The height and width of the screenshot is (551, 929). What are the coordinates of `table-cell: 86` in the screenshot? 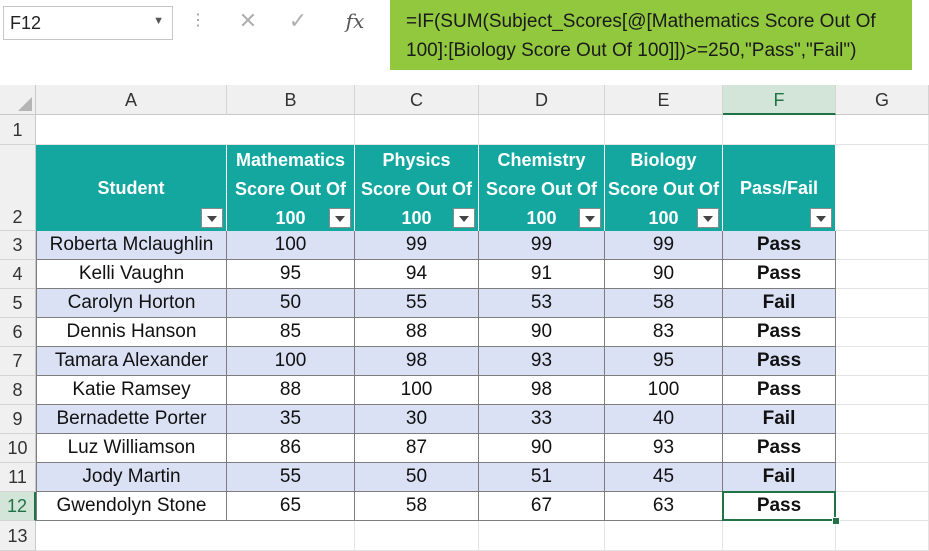 It's located at (291, 448).